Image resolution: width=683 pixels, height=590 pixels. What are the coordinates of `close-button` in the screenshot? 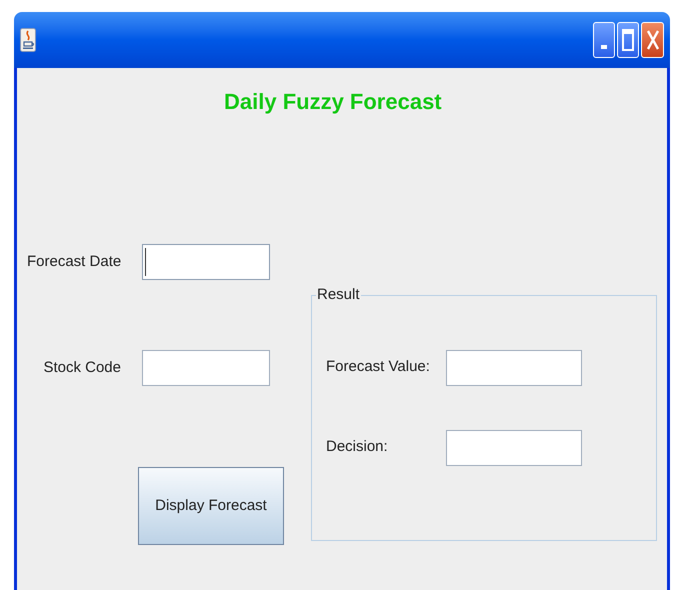 It's located at (652, 40).